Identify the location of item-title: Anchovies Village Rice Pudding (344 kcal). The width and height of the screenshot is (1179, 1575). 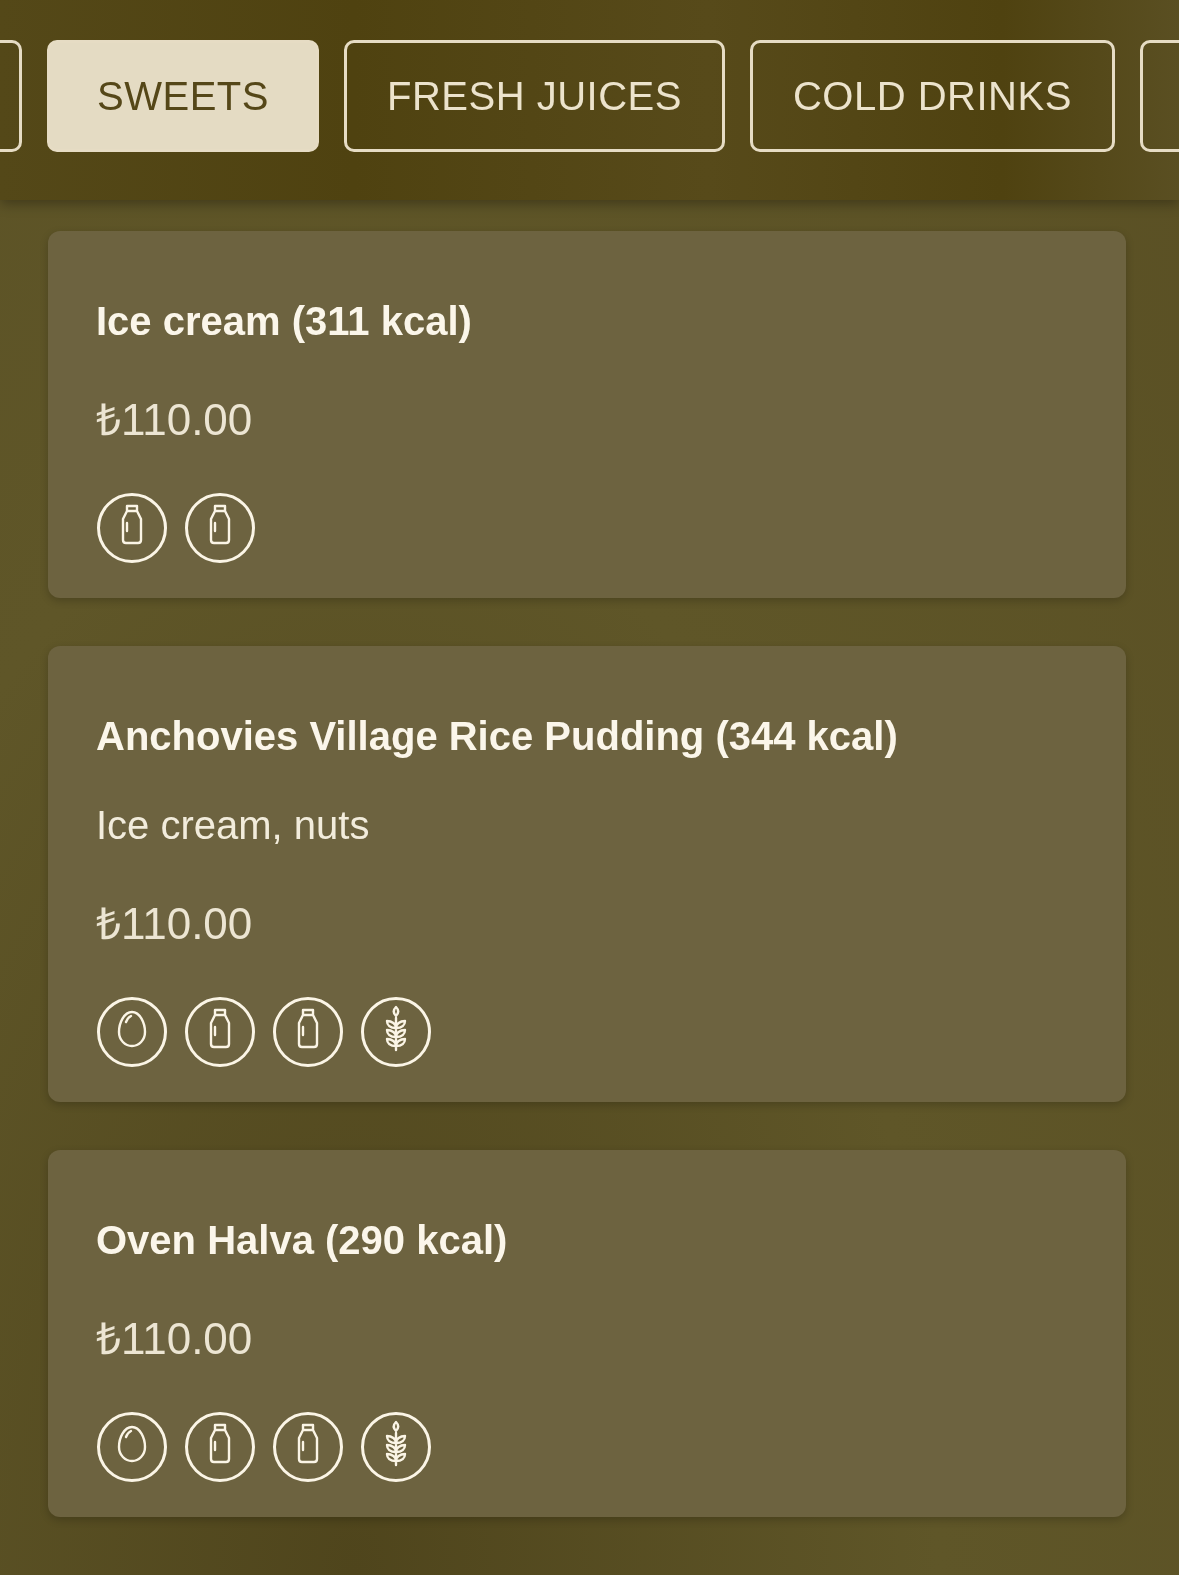
(497, 736).